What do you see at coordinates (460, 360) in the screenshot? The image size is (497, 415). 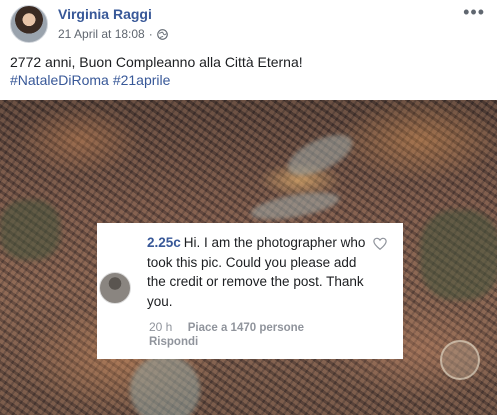 I see `photo-plaza` at bounding box center [460, 360].